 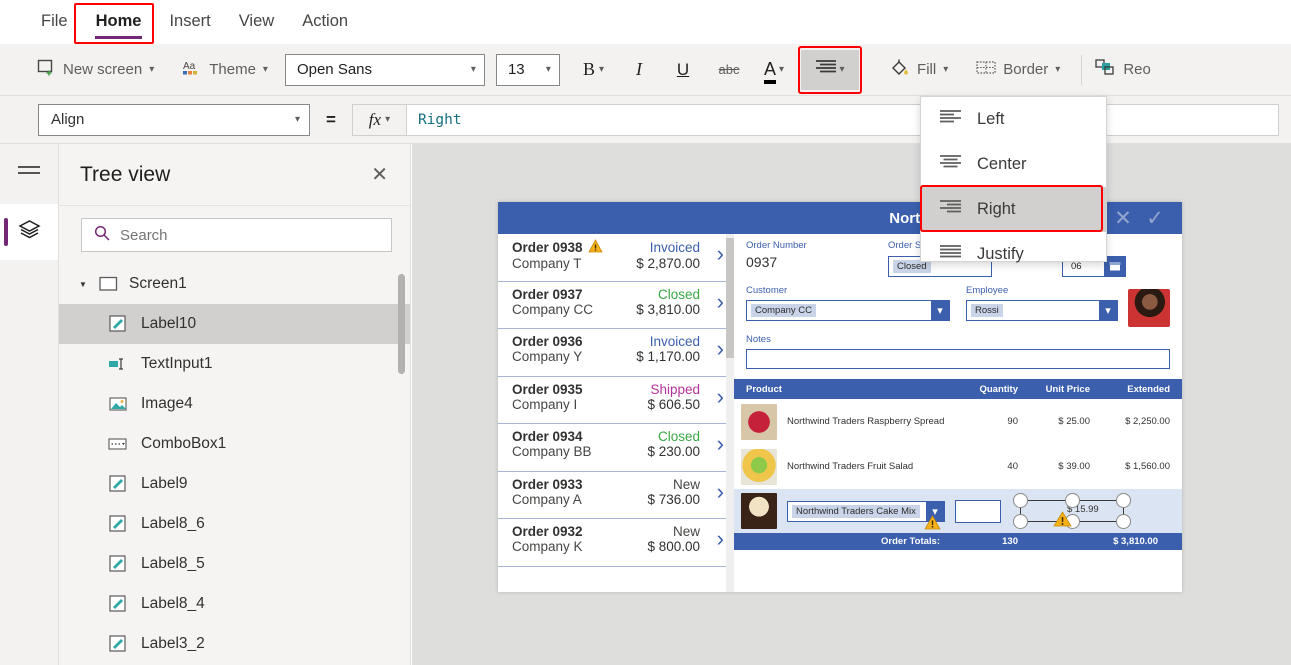 I want to click on hamburger-menu-button, so click(x=29, y=174).